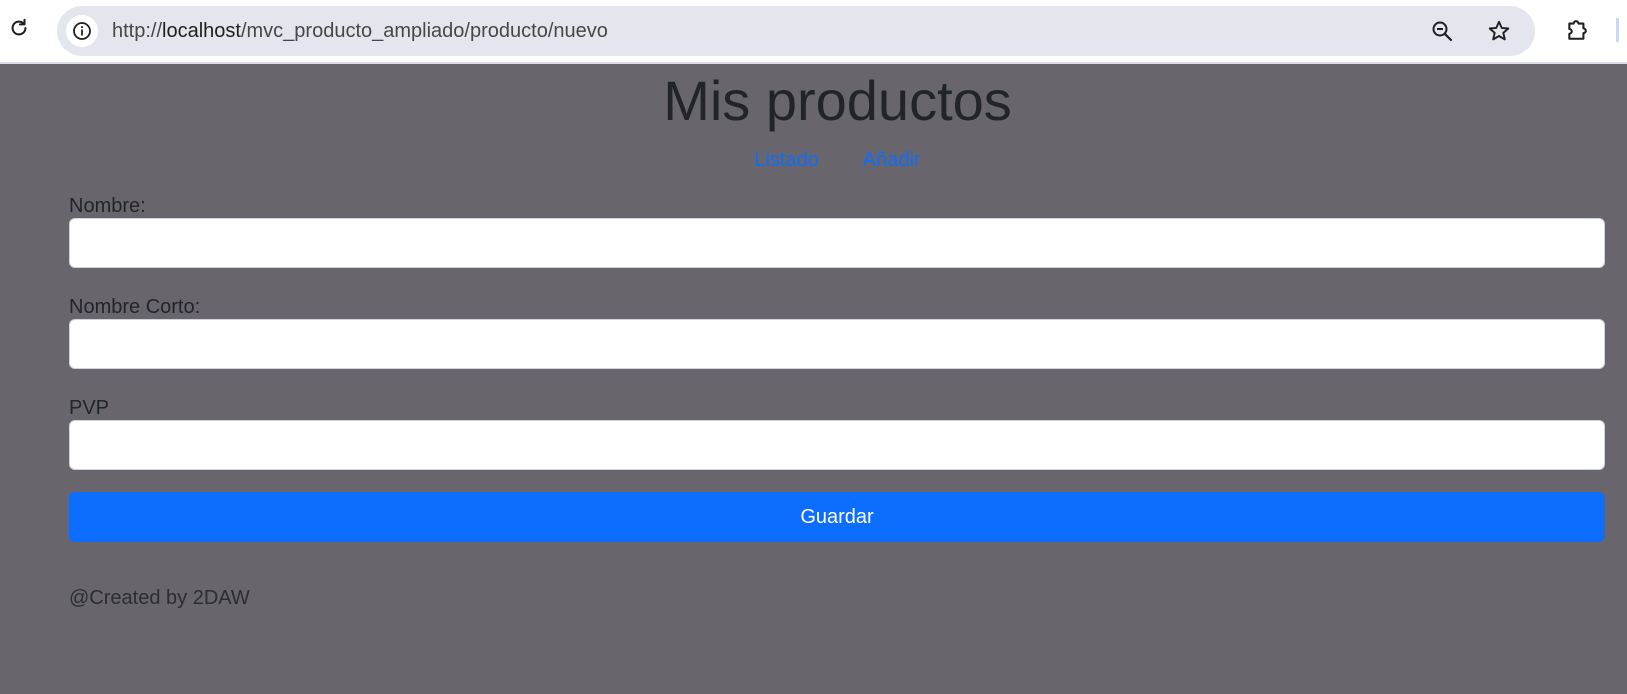  I want to click on site-info-button, so click(82, 31).